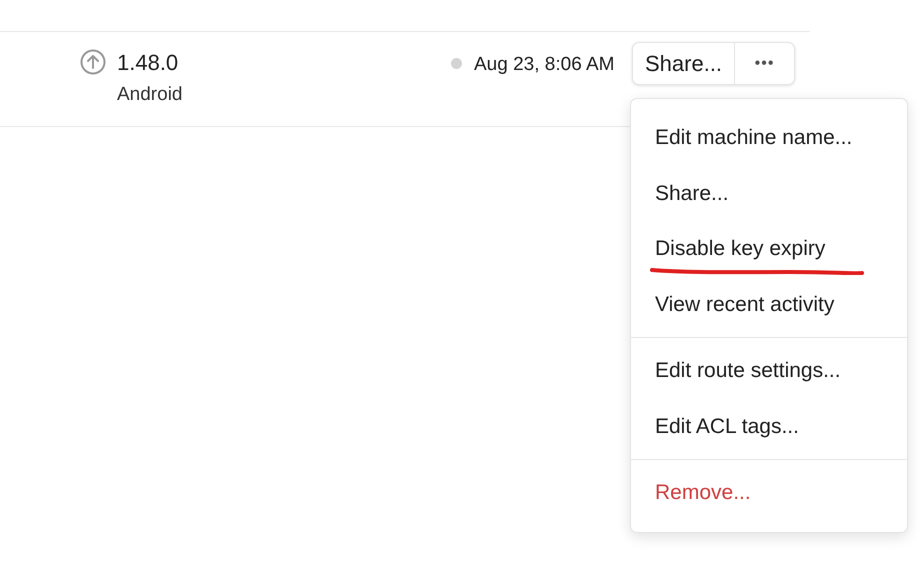 The height and width of the screenshot is (564, 924). What do you see at coordinates (147, 63) in the screenshot?
I see `version-text: 1.48.0` at bounding box center [147, 63].